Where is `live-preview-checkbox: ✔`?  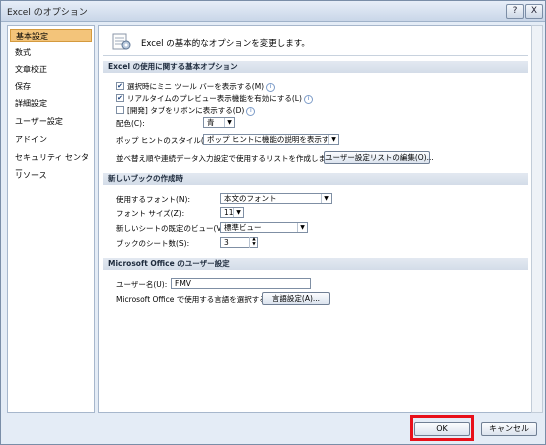
live-preview-checkbox: ✔ is located at coordinates (120, 98).